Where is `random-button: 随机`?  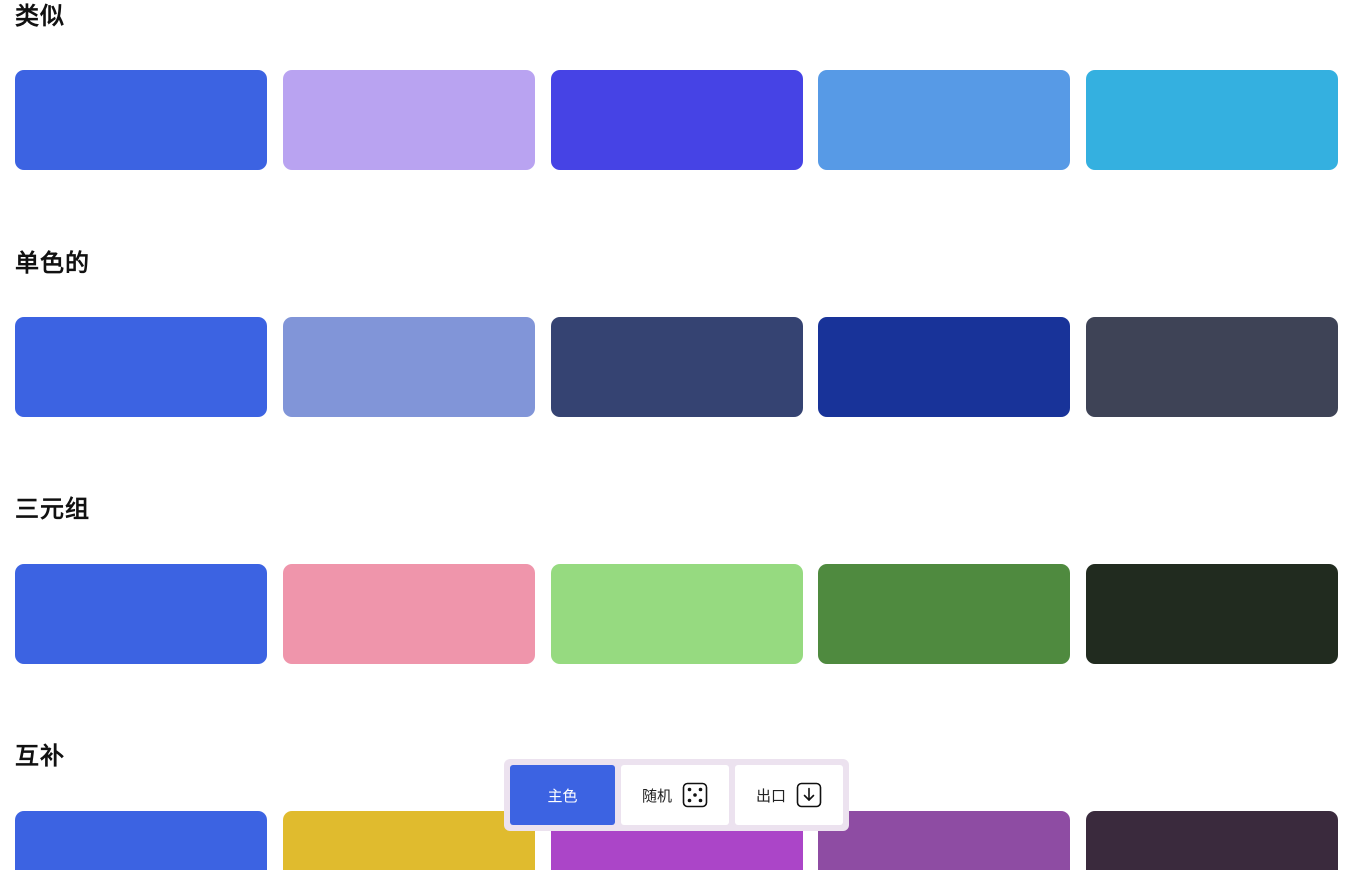
random-button: 随机 is located at coordinates (675, 795).